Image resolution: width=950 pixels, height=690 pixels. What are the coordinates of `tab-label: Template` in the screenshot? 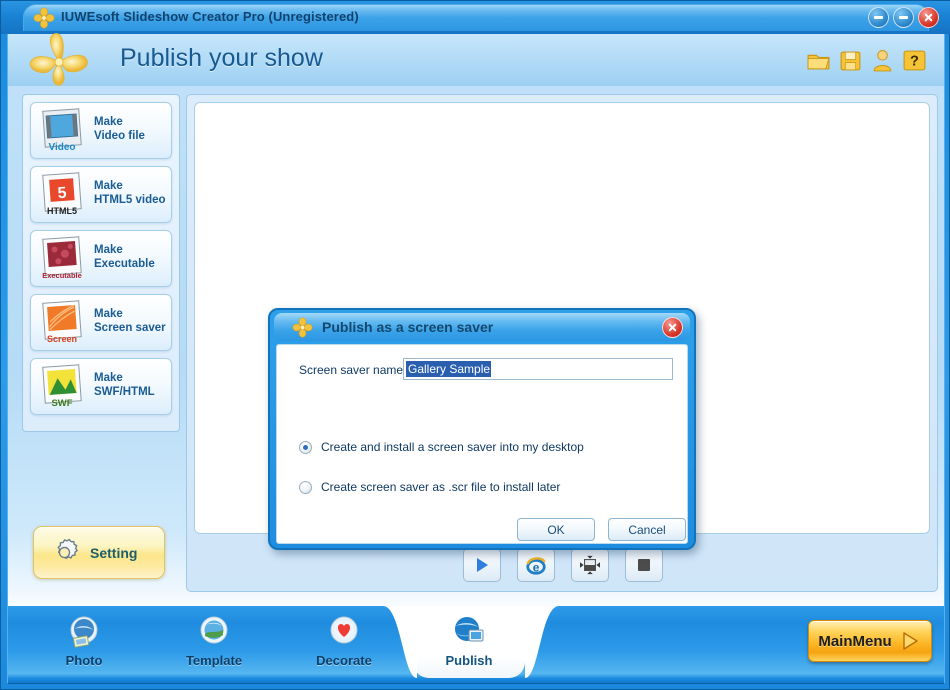 It's located at (214, 660).